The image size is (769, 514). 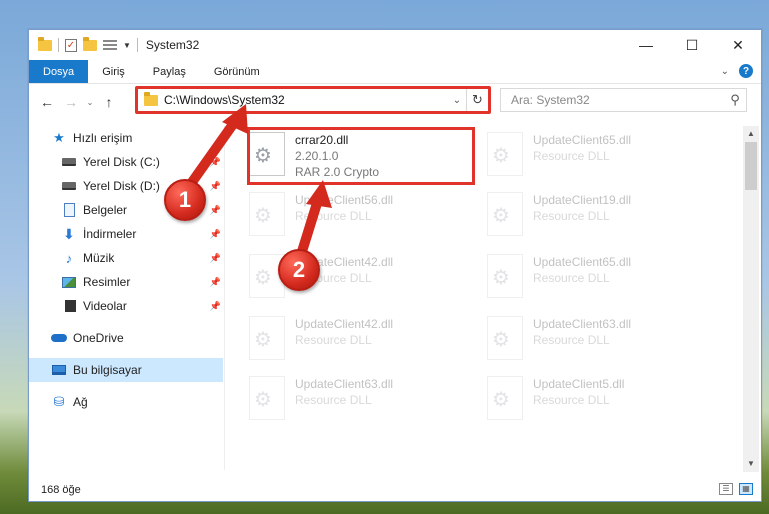 I want to click on tab-home: Giriş, so click(x=113, y=71).